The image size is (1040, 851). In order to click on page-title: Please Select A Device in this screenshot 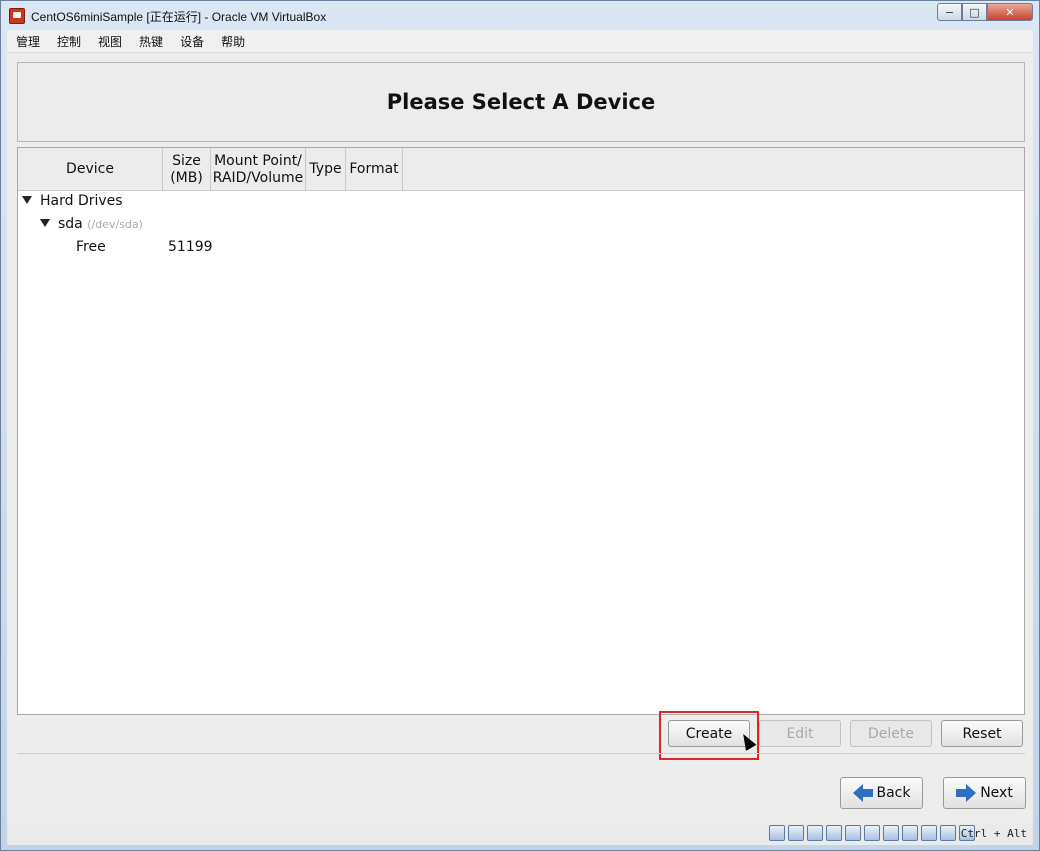, I will do `click(521, 102)`.